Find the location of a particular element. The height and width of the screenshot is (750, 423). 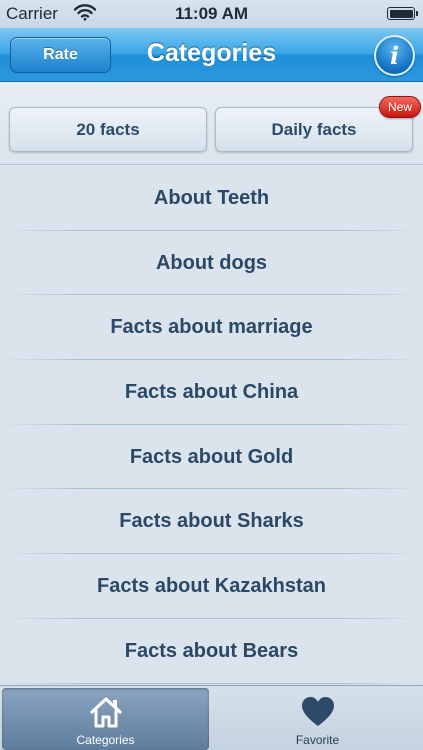

home-icon is located at coordinates (105, 712).